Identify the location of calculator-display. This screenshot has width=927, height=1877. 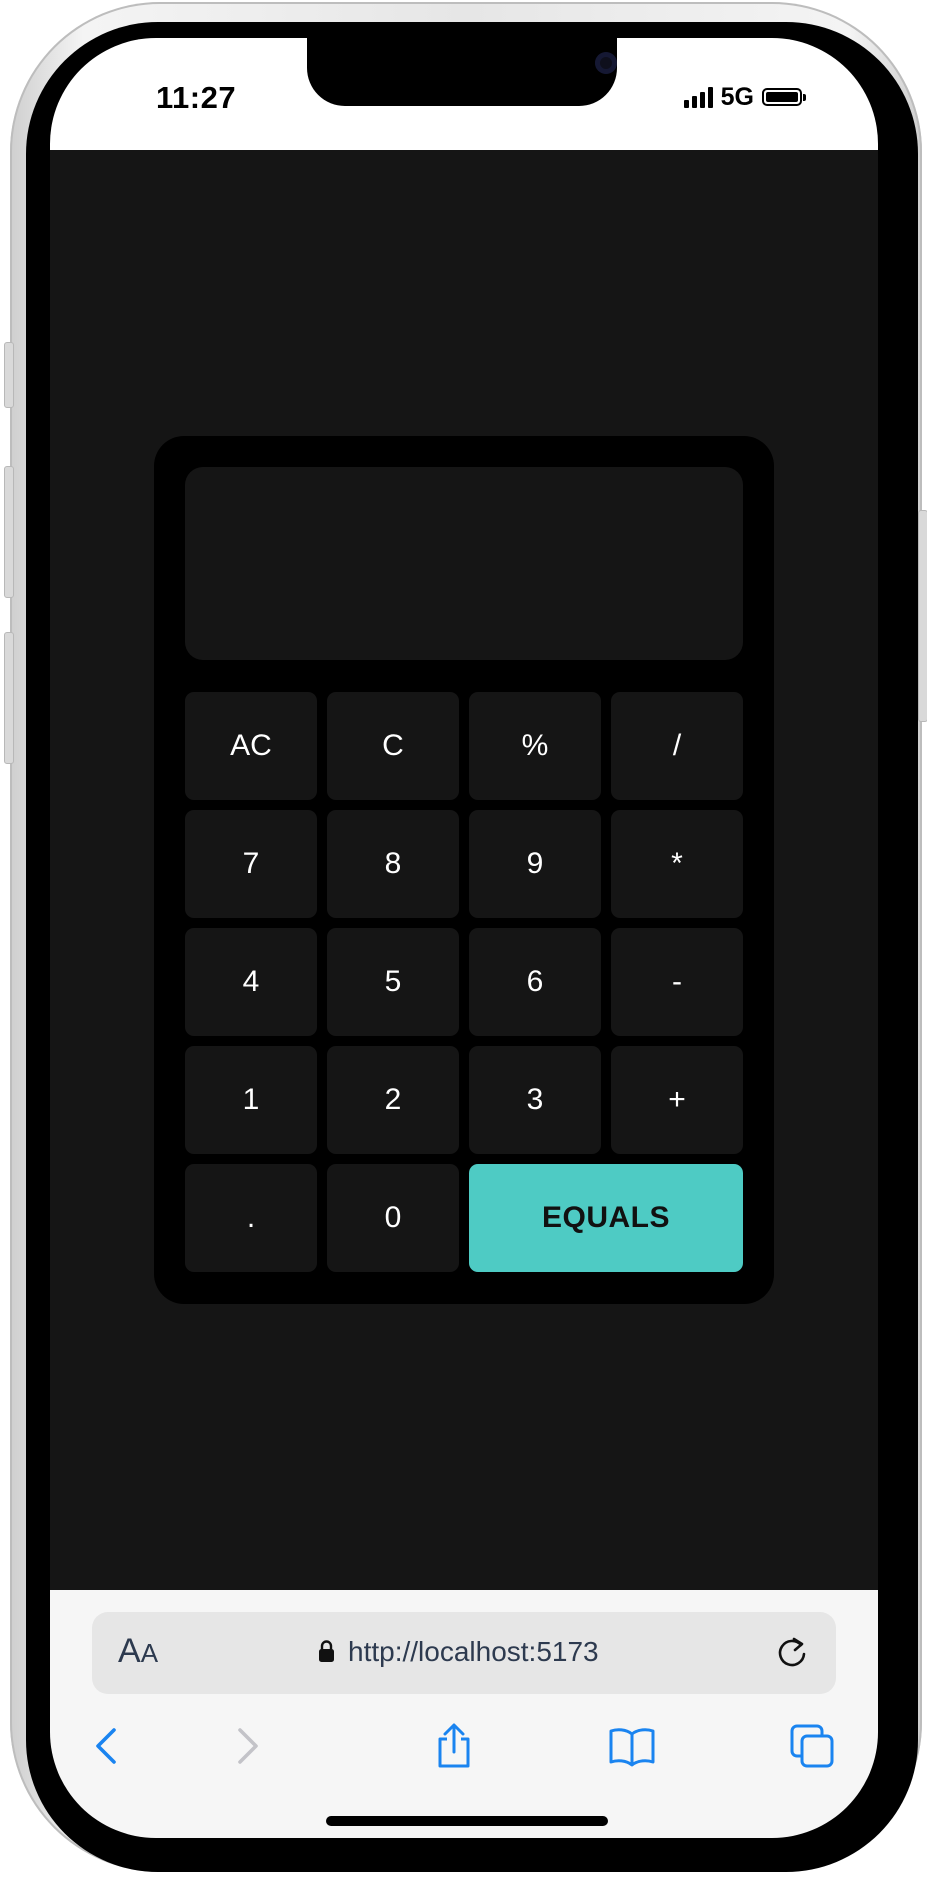
(464, 563).